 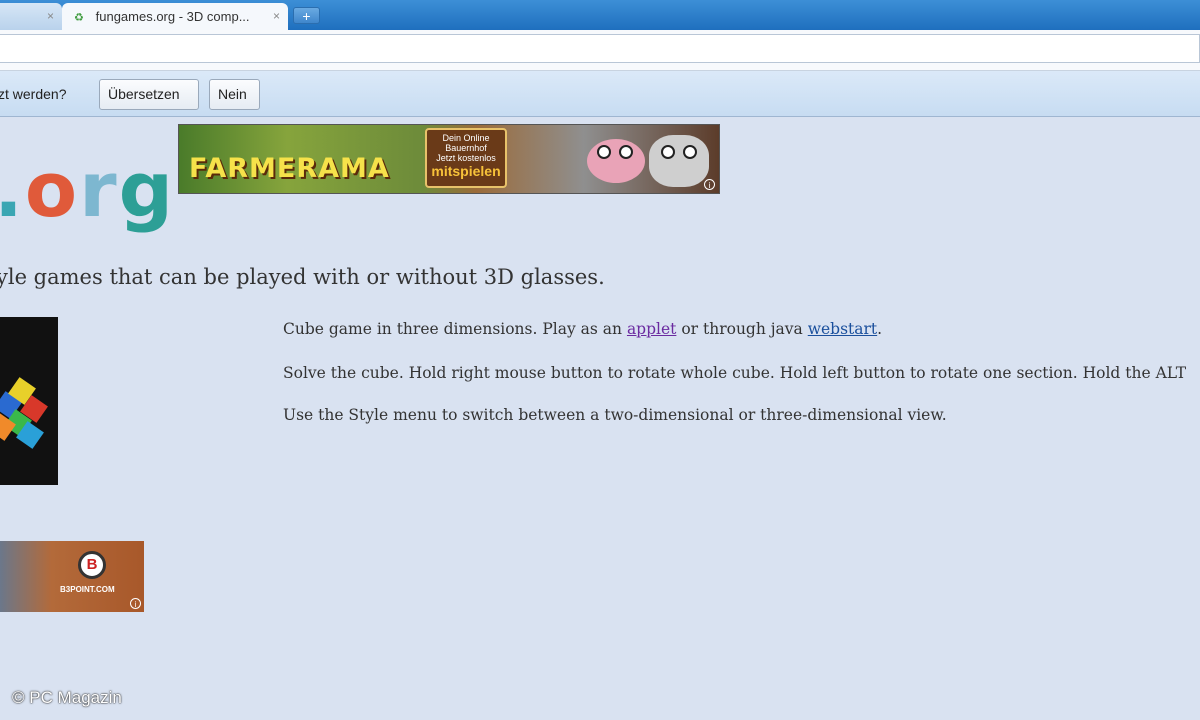 I want to click on translate-button: Übersetzen, so click(x=149, y=94).